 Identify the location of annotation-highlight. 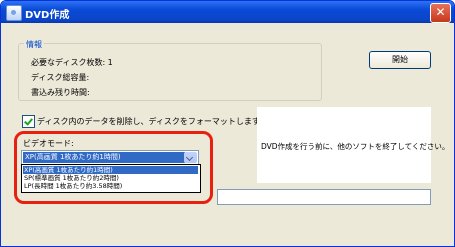
(113, 167).